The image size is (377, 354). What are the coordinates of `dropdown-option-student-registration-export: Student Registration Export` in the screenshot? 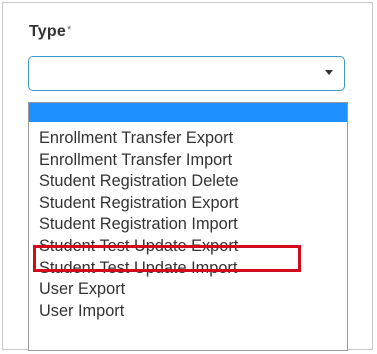 It's located at (188, 203).